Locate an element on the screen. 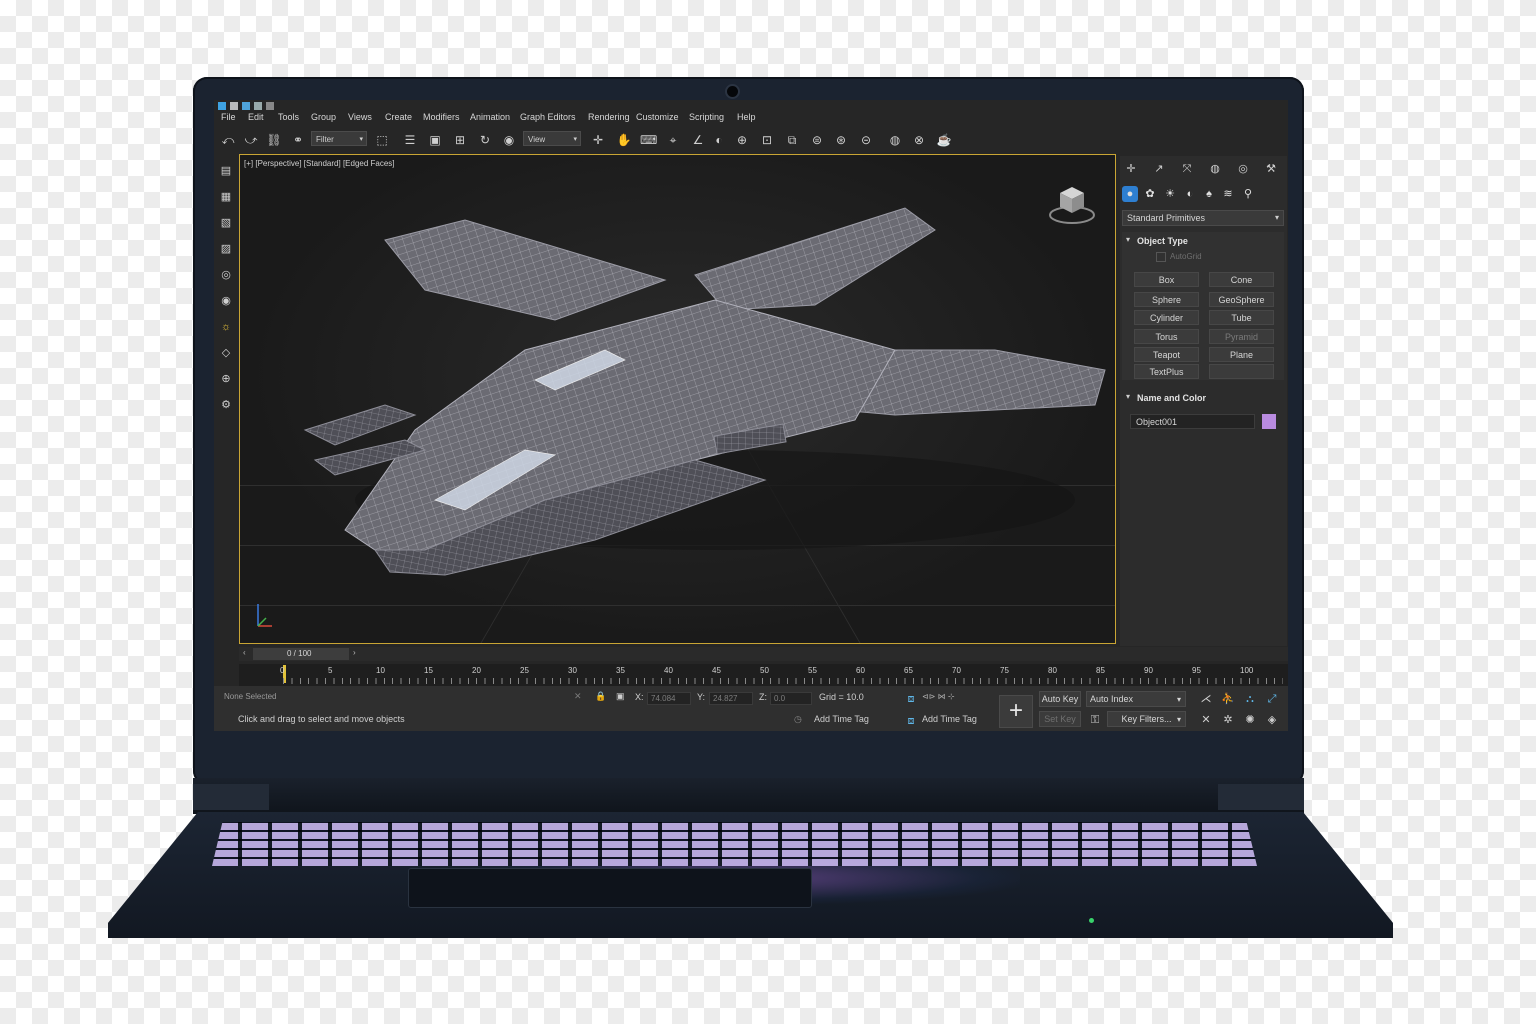 The height and width of the screenshot is (1024, 1536). menu-edit: Edit is located at coordinates (256, 117).